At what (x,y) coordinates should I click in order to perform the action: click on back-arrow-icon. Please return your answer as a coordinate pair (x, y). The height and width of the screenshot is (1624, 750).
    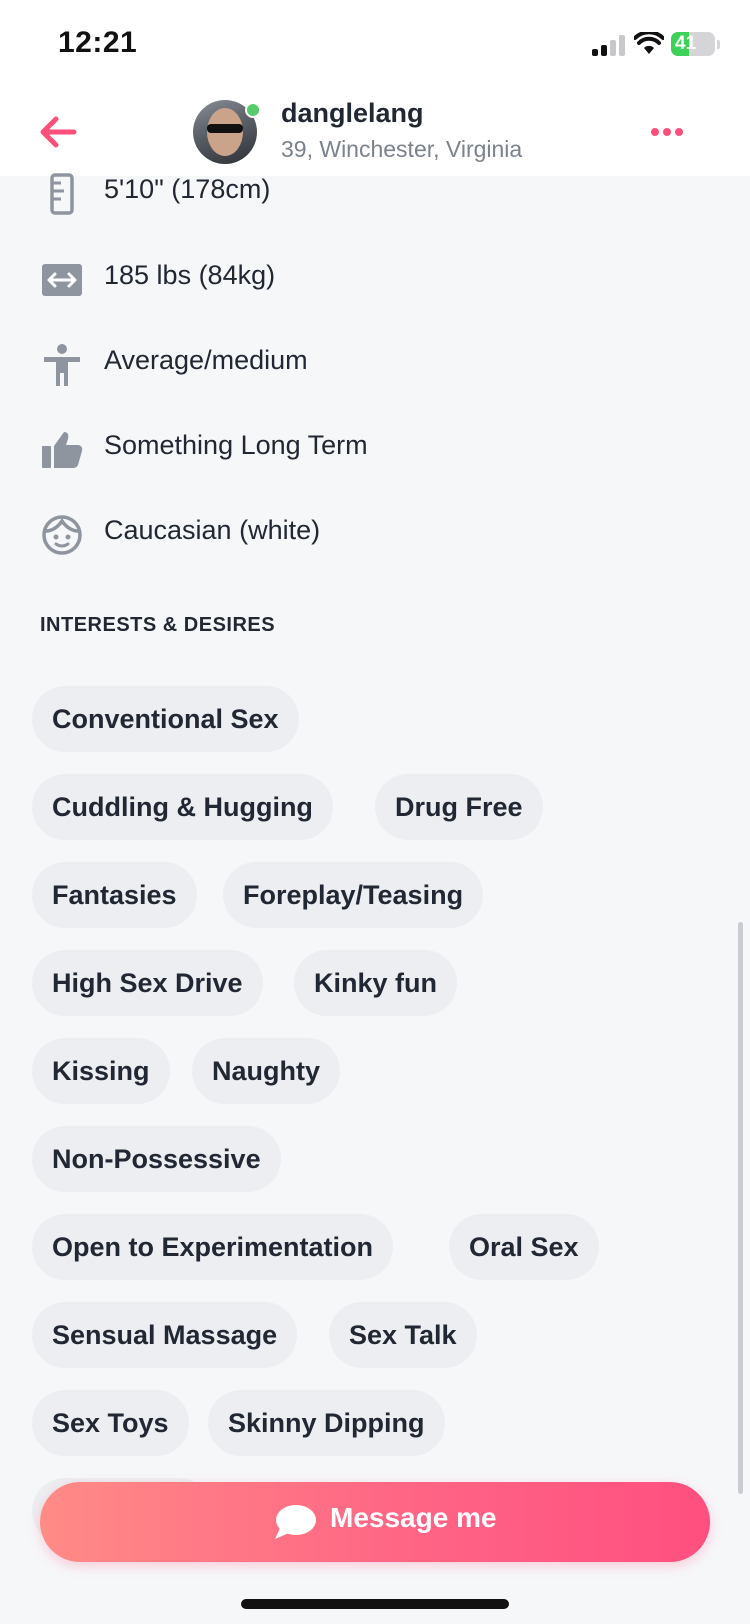
    Looking at the image, I should click on (58, 132).